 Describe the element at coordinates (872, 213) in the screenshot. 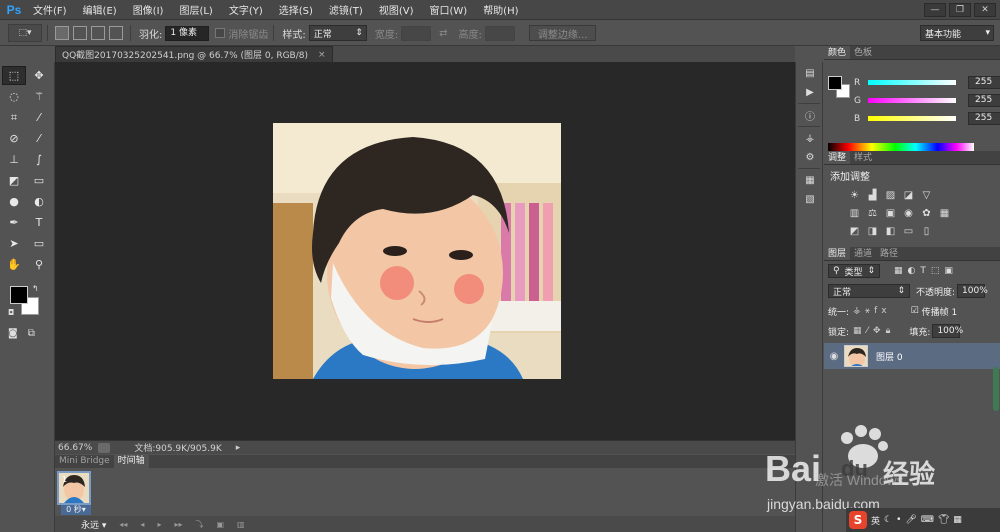

I see `color-balance-icon: ⚖` at that location.